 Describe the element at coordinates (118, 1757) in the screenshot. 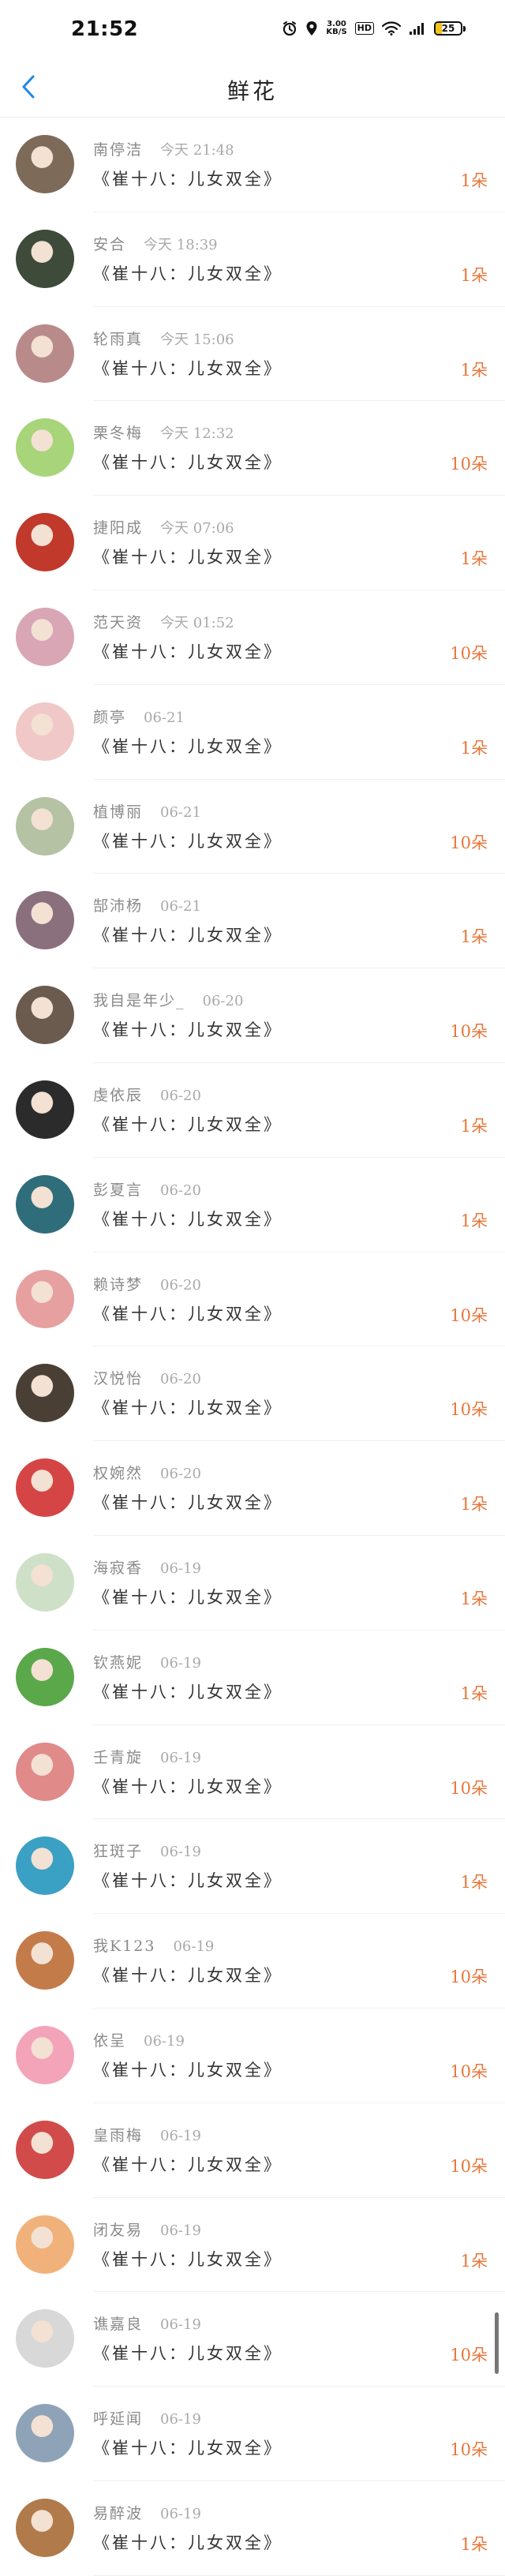

I see `user-name: 壬青旋` at that location.